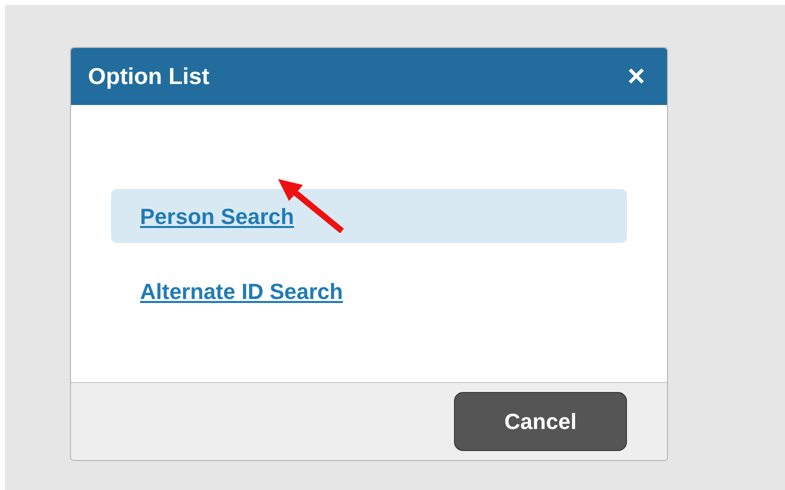 This screenshot has height=490, width=785. I want to click on cancel-button: Cancel, so click(540, 421).